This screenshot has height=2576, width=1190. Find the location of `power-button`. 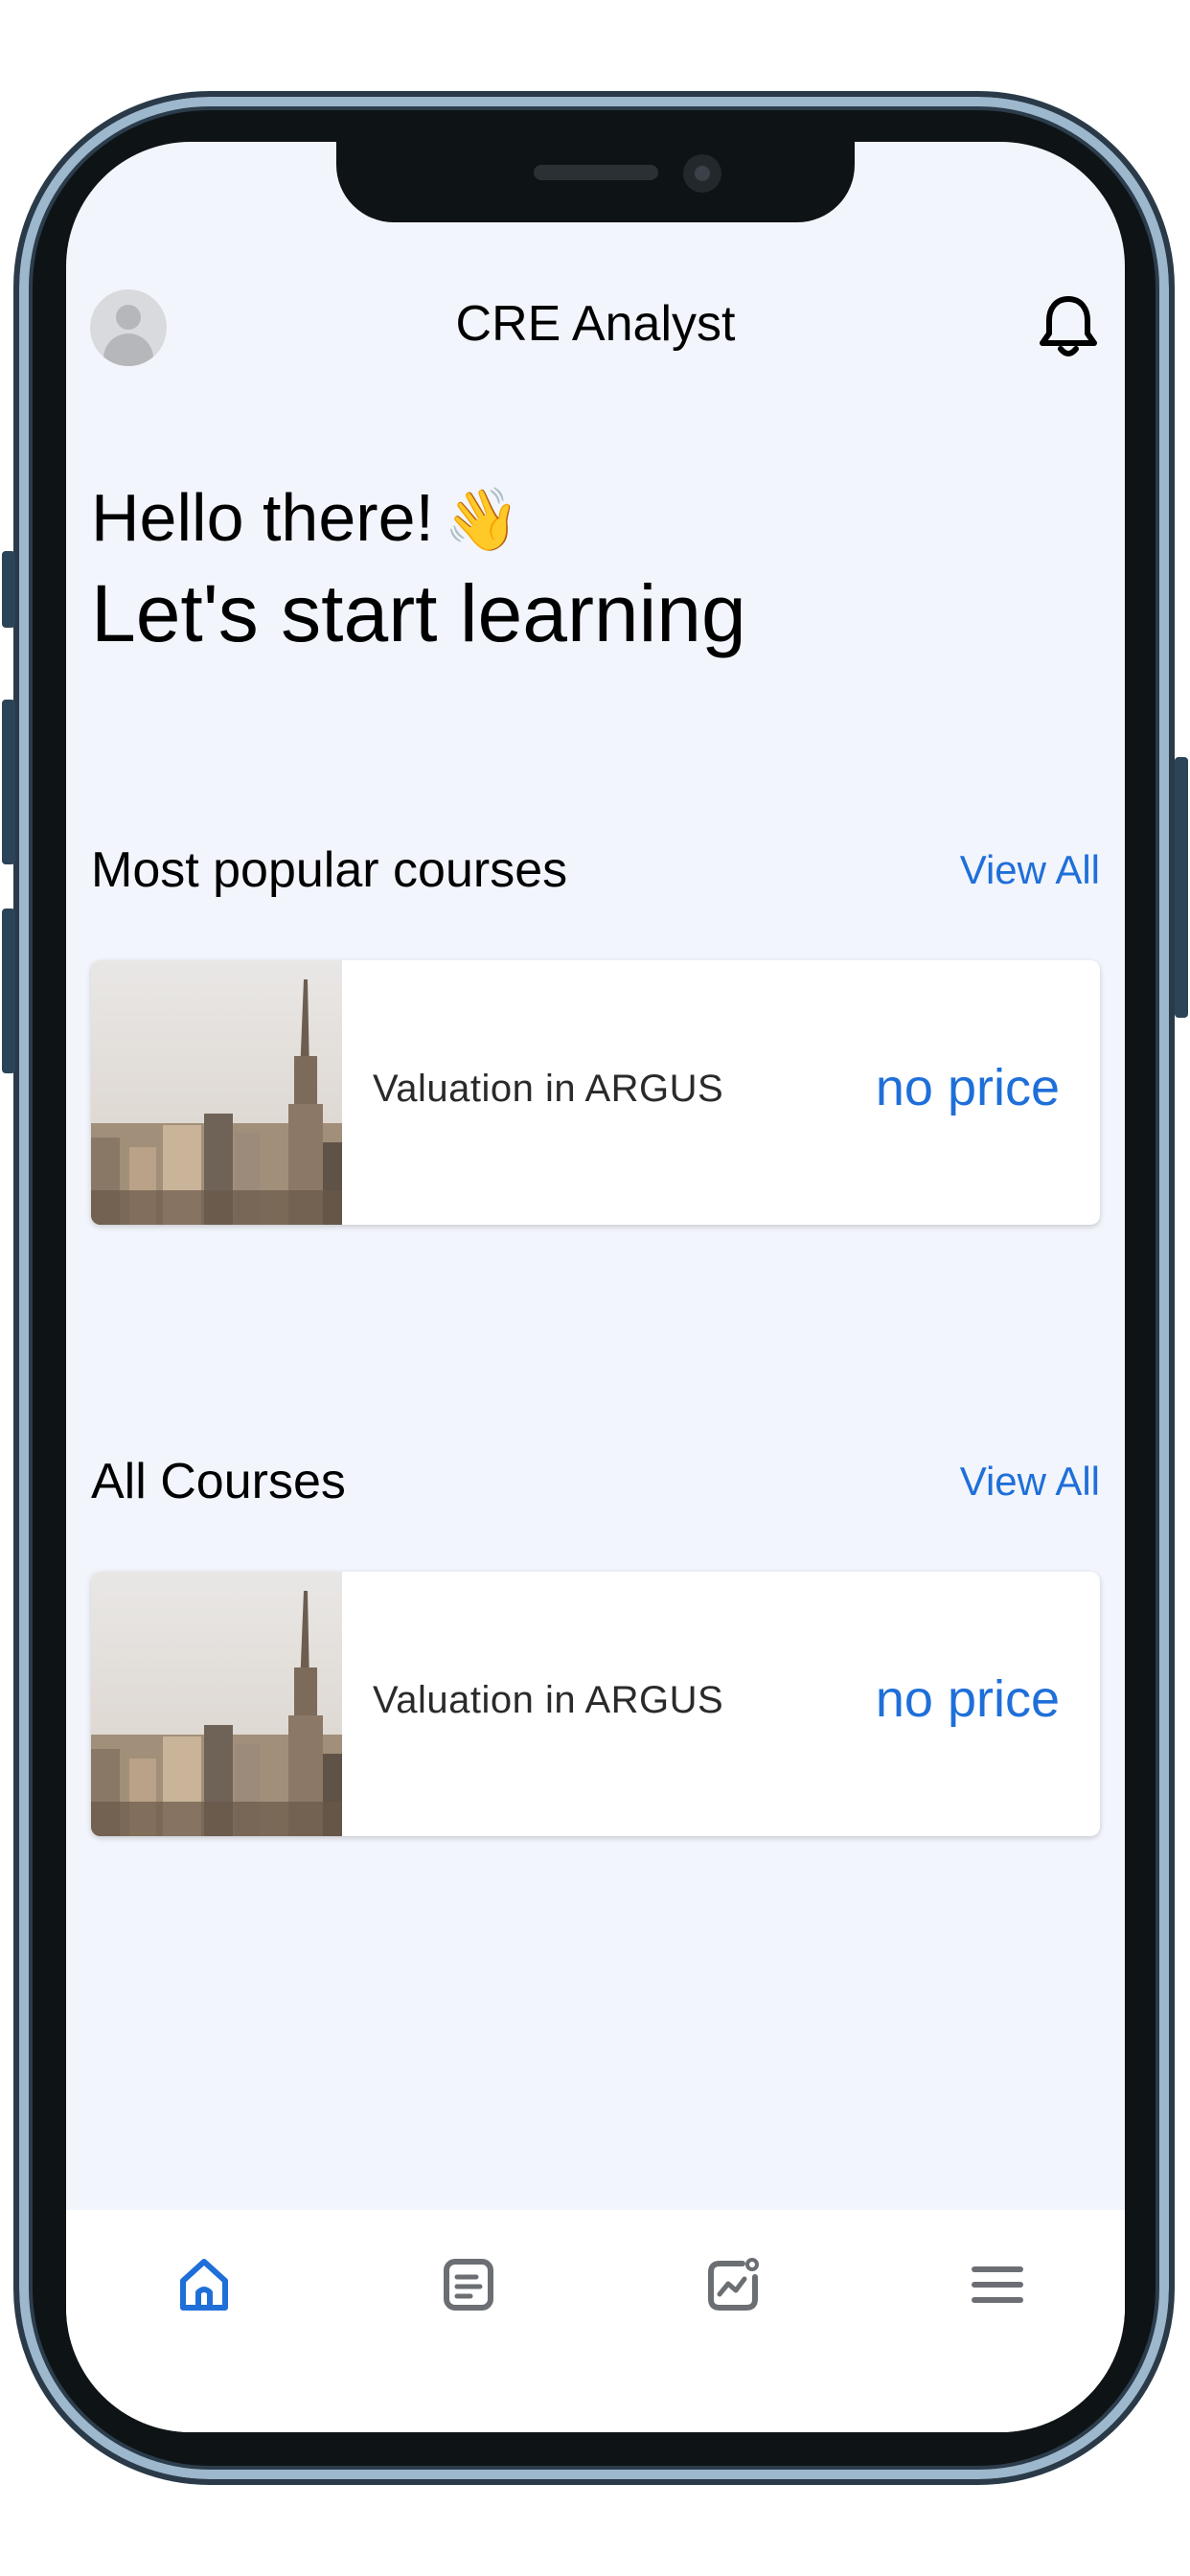

power-button is located at coordinates (1182, 887).